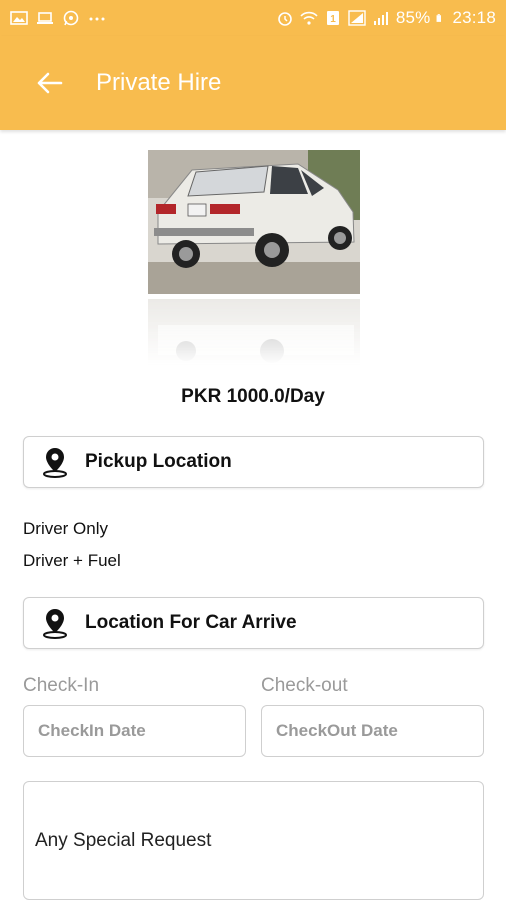  Describe the element at coordinates (285, 19) in the screenshot. I see `alarm-icon` at that location.